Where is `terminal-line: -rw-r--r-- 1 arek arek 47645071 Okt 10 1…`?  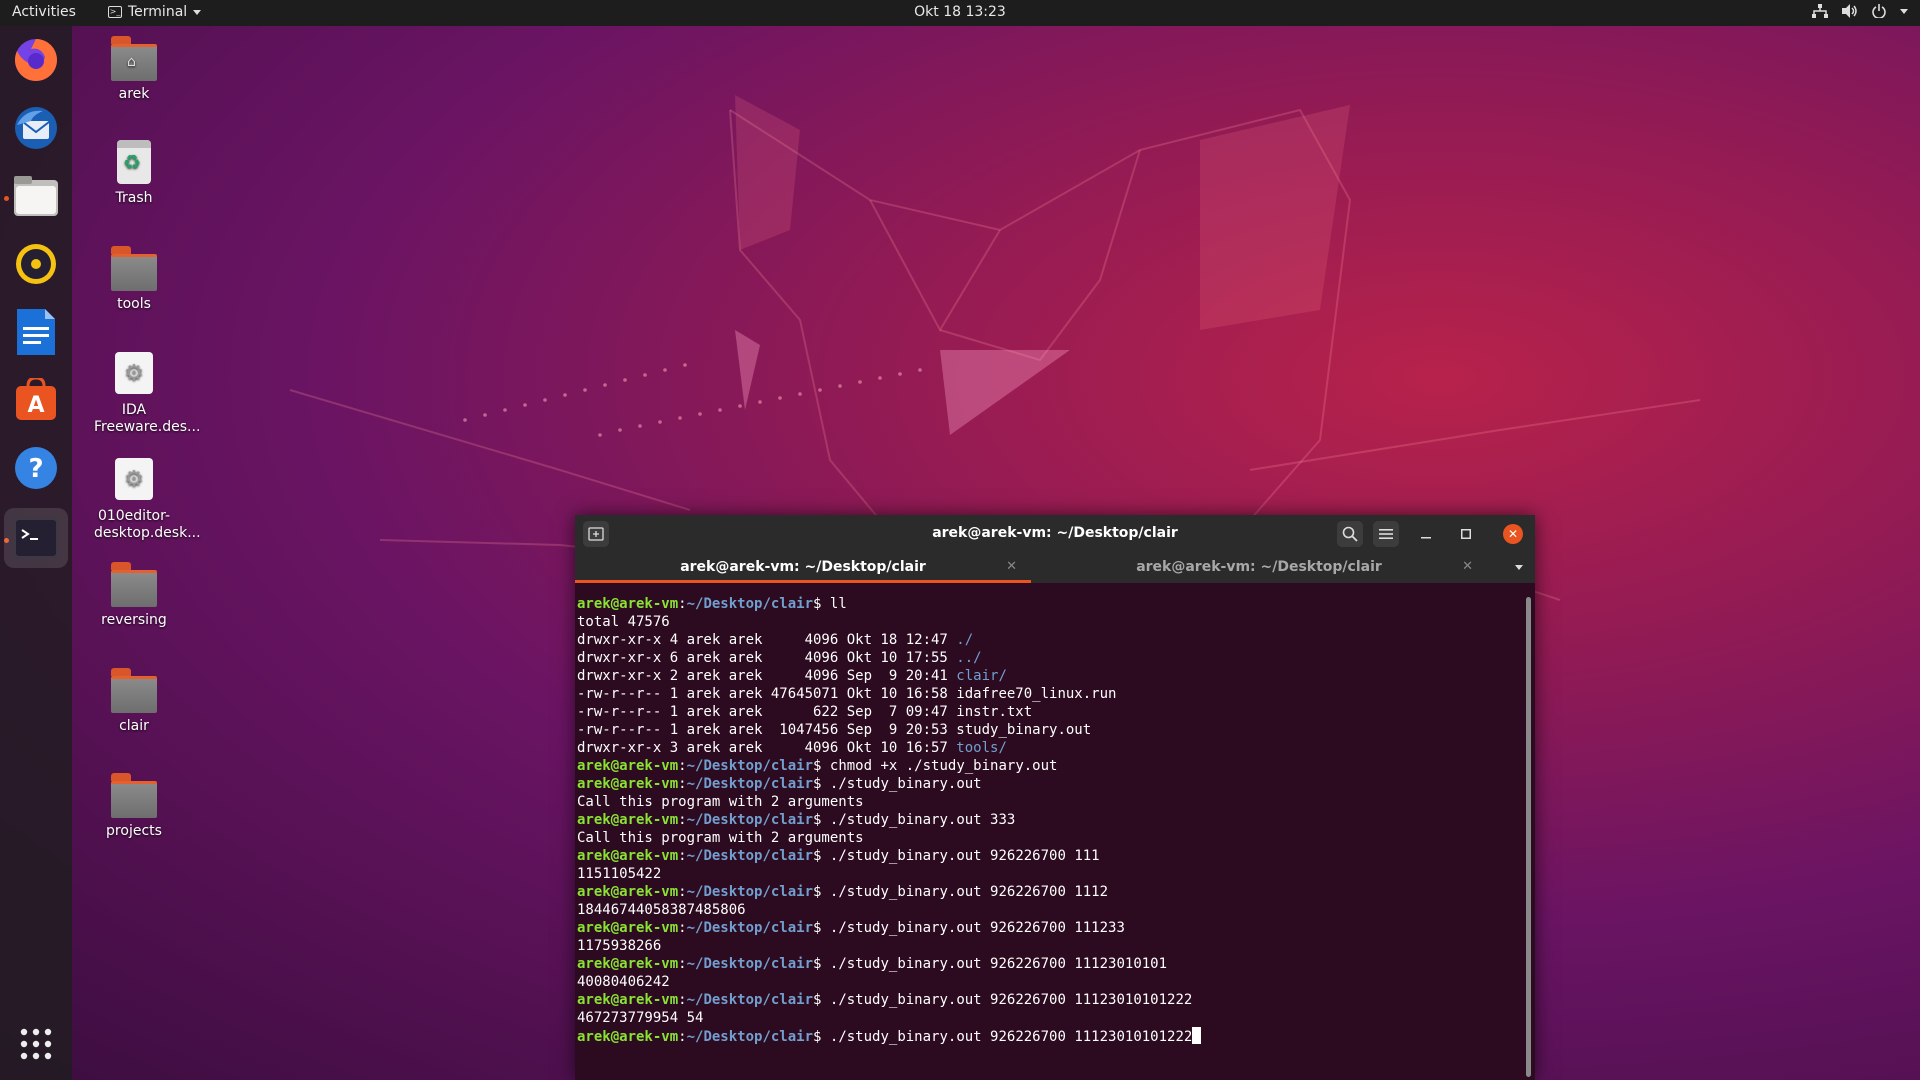 terminal-line: -rw-r--r-- 1 arek arek 47645071 Okt 10 1… is located at coordinates (1050, 694).